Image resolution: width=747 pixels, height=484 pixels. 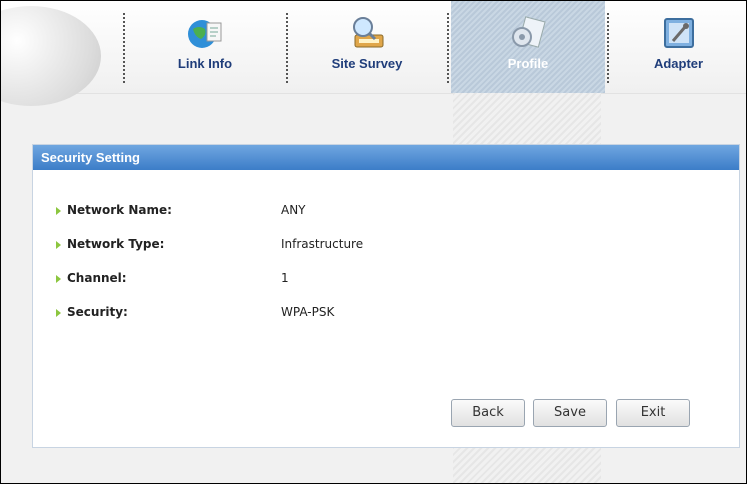 What do you see at coordinates (293, 210) in the screenshot?
I see `field-value: ANY` at bounding box center [293, 210].